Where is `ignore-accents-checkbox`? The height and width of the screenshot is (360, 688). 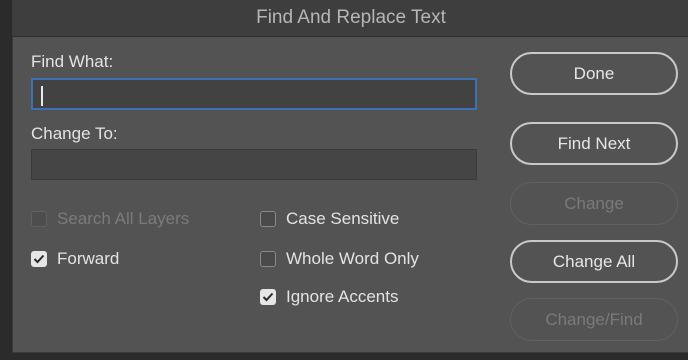 ignore-accents-checkbox is located at coordinates (268, 297).